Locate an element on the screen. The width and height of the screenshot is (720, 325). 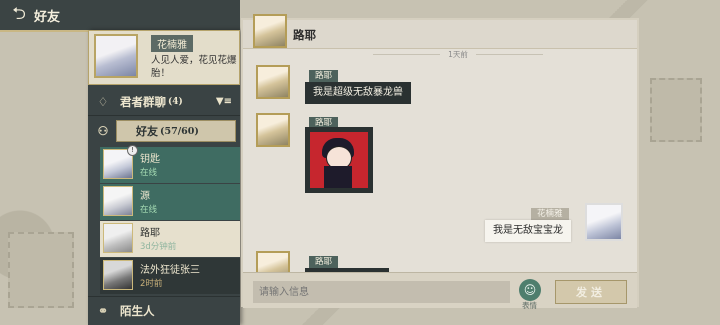
friend-status: 2时前 is located at coordinates (151, 284).